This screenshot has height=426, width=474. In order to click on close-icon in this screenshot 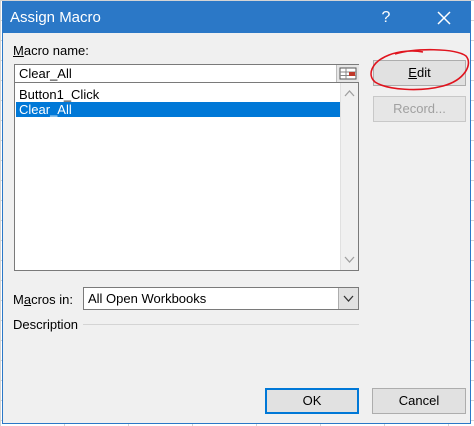, I will do `click(444, 18)`.